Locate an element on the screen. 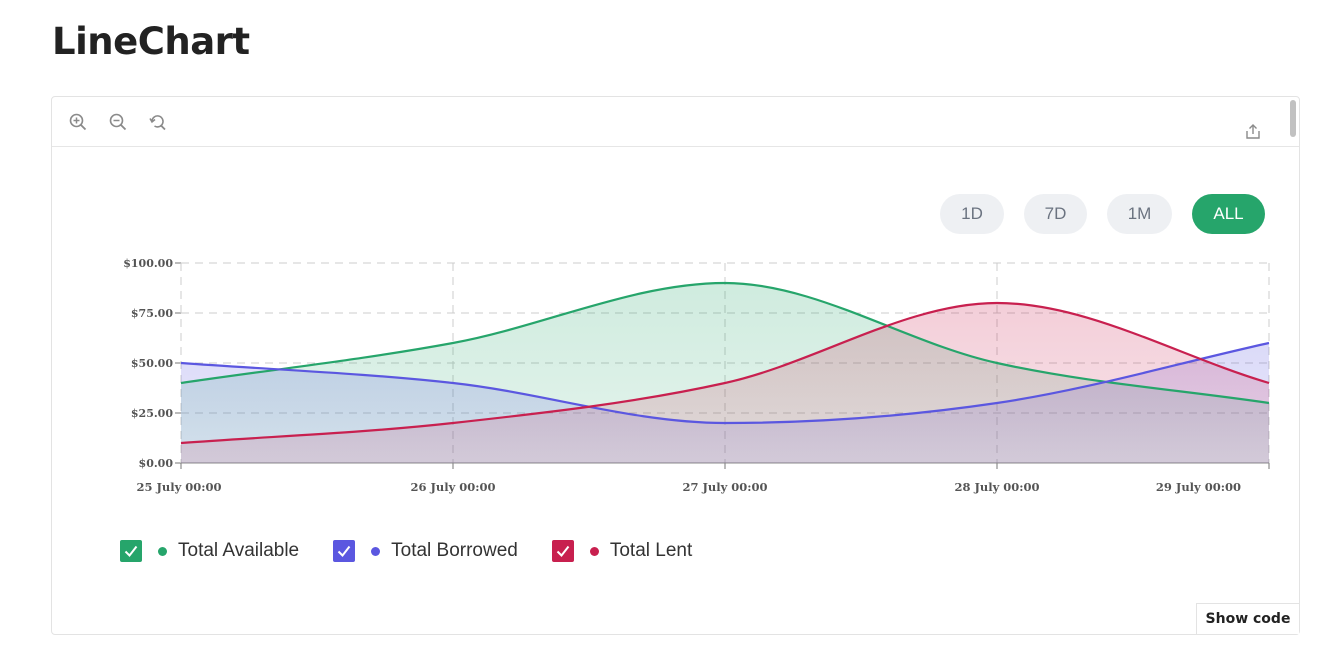  legend-item-total-lent: Total Lent is located at coordinates (622, 551).